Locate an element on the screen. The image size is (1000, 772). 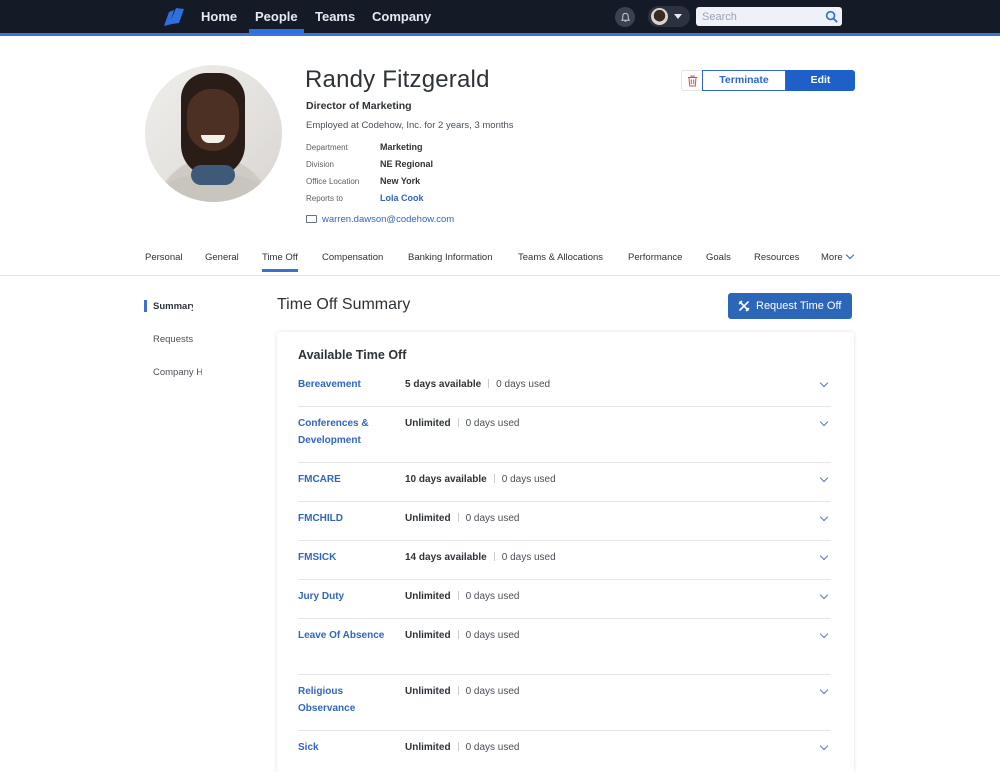
tab-teams-allocations: Teams & Allocations is located at coordinates (560, 257).